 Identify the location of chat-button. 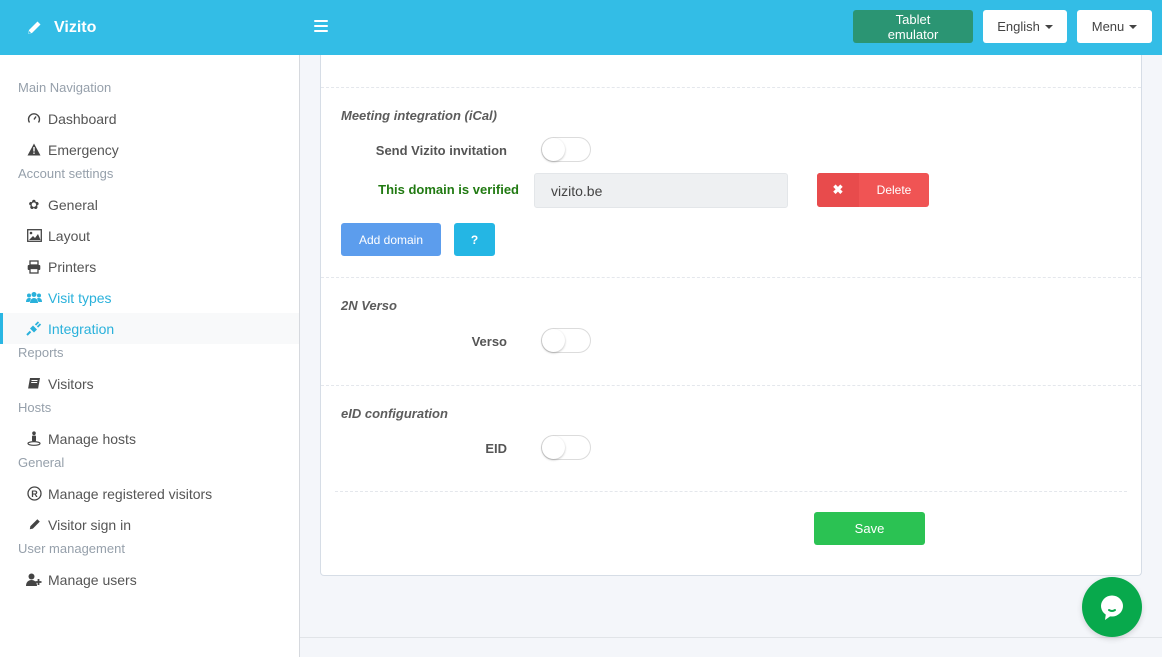
(1112, 607).